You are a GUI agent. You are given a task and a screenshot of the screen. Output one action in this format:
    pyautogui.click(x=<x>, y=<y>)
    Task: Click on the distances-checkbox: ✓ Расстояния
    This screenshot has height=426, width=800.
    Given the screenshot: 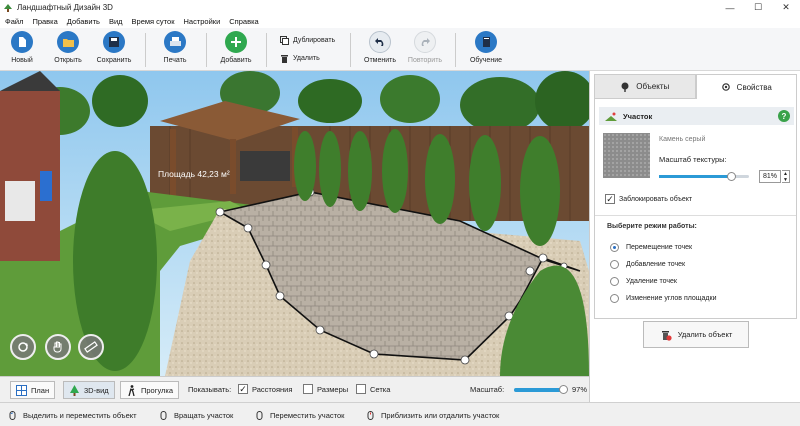 What is the action you would take?
    pyautogui.click(x=265, y=389)
    